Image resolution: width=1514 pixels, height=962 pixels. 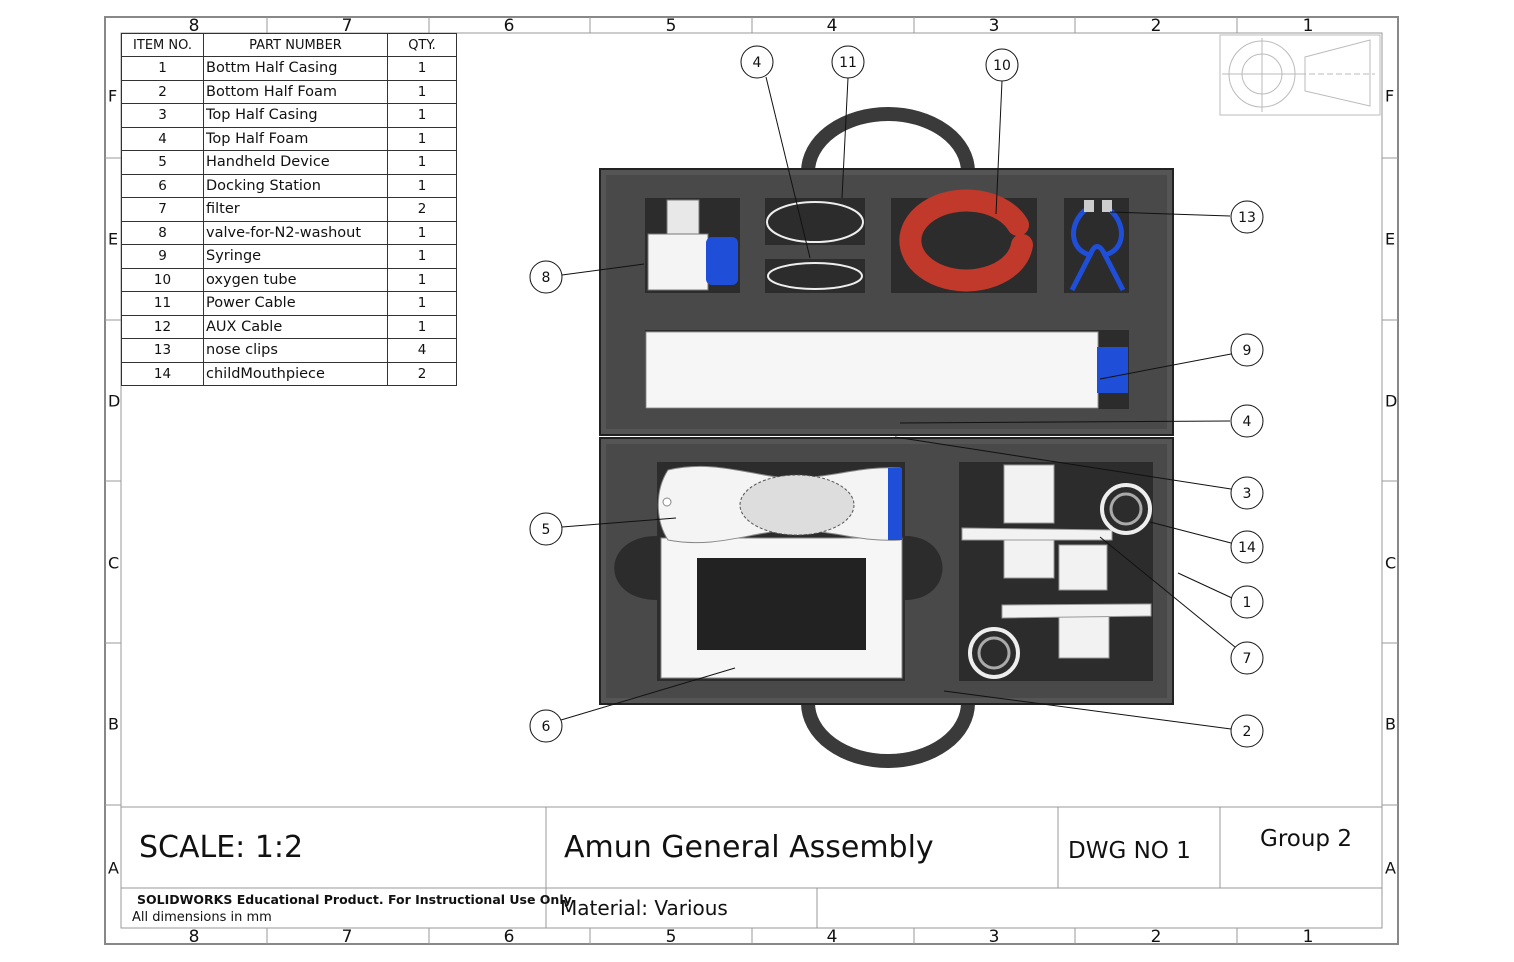 What do you see at coordinates (422, 350) in the screenshot?
I see `quantity: 4` at bounding box center [422, 350].